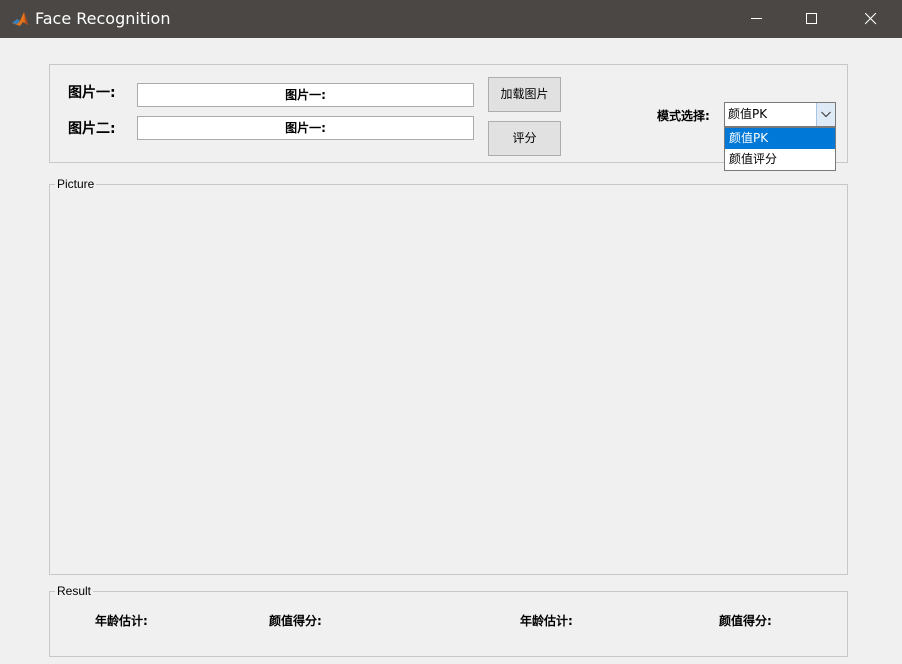 Image resolution: width=902 pixels, height=664 pixels. What do you see at coordinates (748, 114) in the screenshot?
I see `mode-select-value: 颜值PK` at bounding box center [748, 114].